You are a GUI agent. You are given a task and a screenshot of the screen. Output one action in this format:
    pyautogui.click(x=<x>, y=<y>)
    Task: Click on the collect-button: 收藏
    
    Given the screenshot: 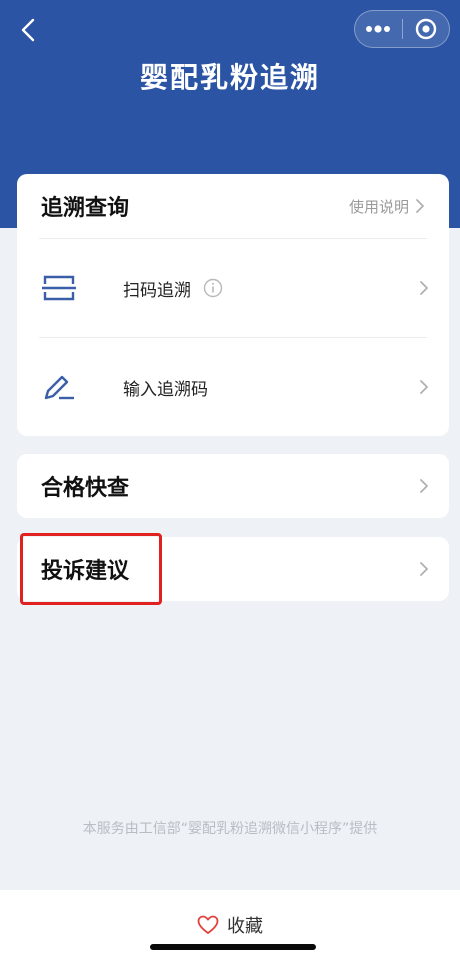 What is the action you would take?
    pyautogui.click(x=230, y=925)
    